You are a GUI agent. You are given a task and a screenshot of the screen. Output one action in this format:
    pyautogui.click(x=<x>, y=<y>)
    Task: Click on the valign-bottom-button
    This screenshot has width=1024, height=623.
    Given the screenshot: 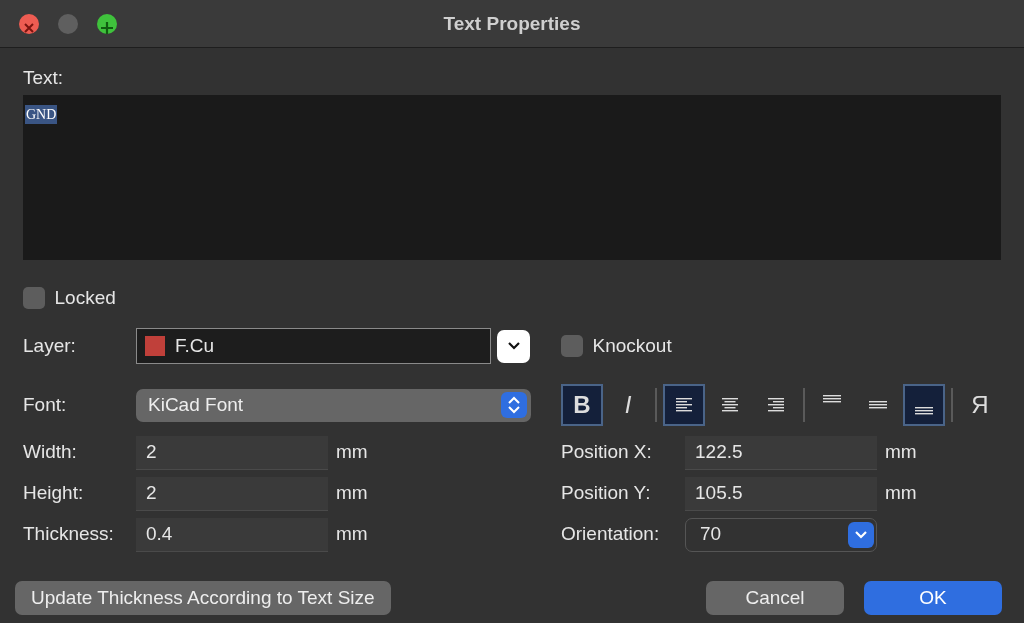 What is the action you would take?
    pyautogui.click(x=924, y=405)
    